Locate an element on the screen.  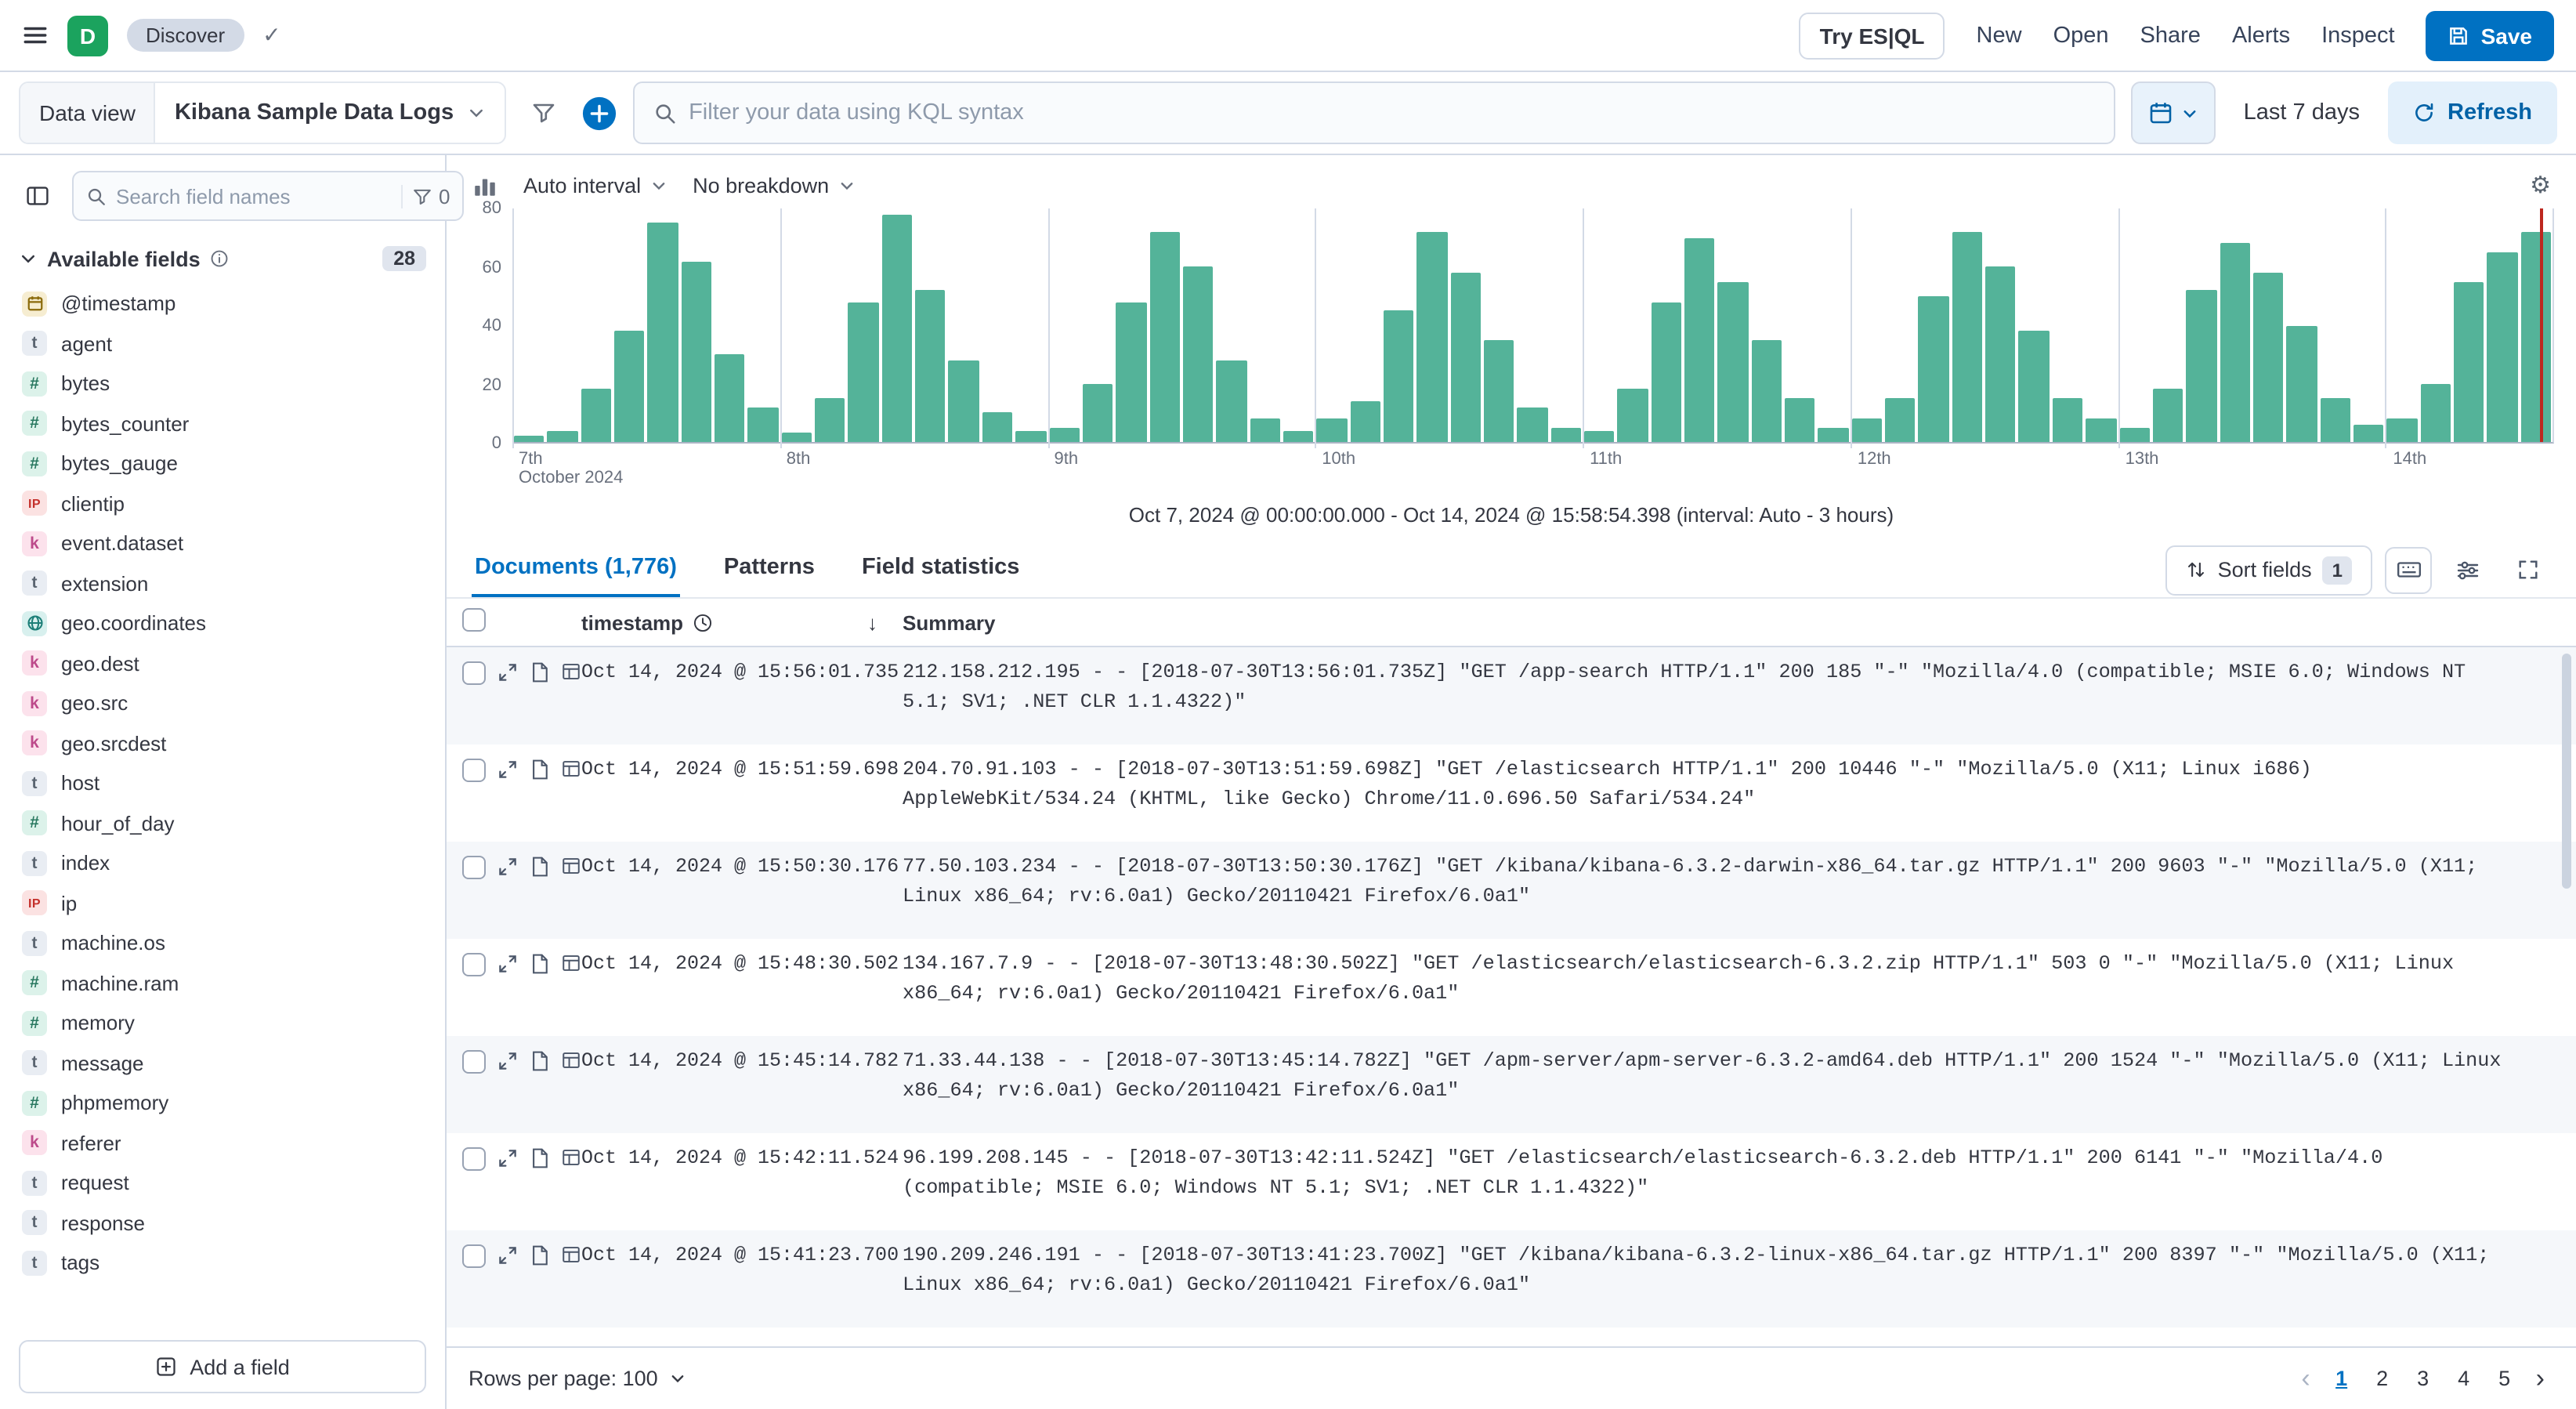
nav-link-inspect: Inspect is located at coordinates (2358, 35).